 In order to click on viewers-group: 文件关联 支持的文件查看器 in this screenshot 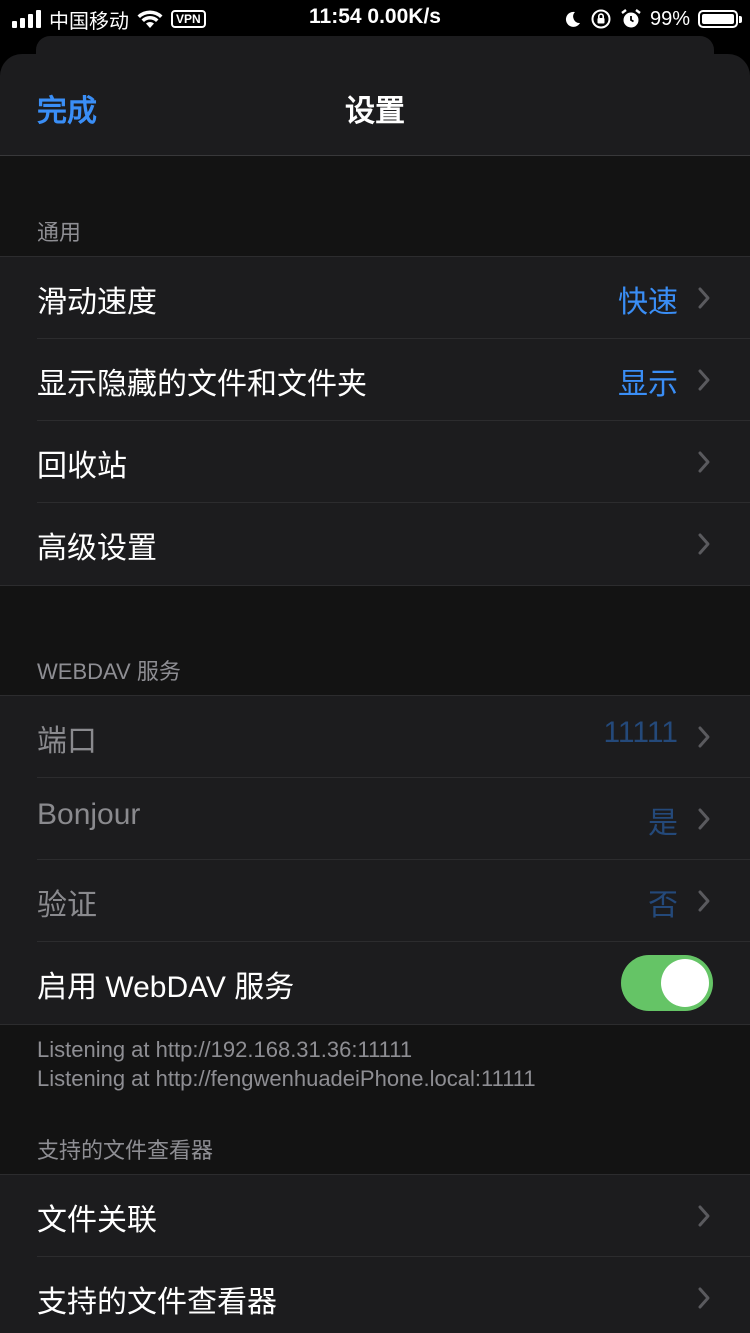, I will do `click(375, 1254)`.